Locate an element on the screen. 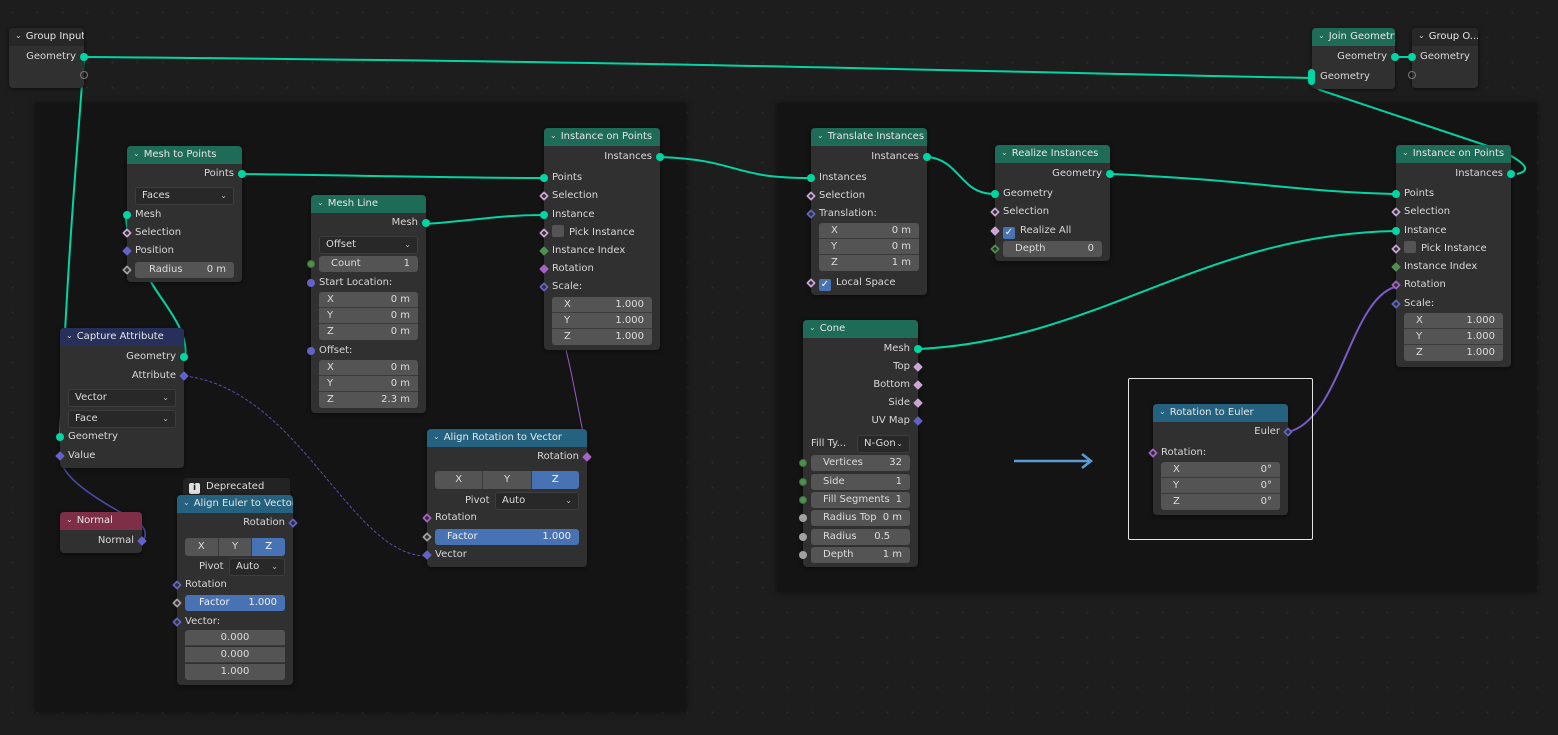 The height and width of the screenshot is (735, 1558). vertices-field: Vertices 32 is located at coordinates (860, 463).